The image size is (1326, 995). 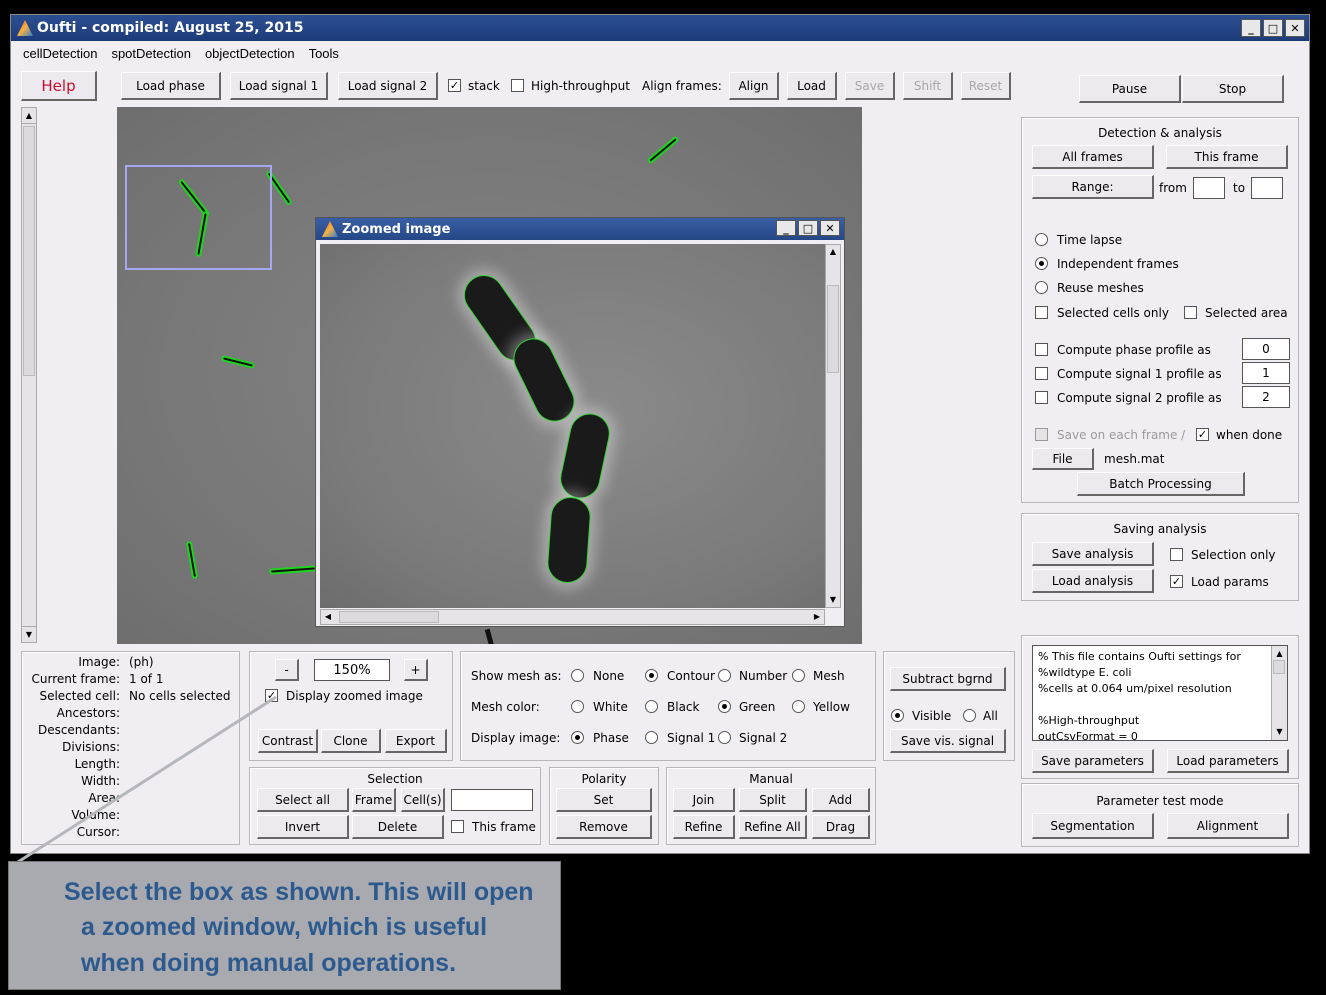 I want to click on callout-line: a zoomed window, which is useful, so click(x=284, y=927).